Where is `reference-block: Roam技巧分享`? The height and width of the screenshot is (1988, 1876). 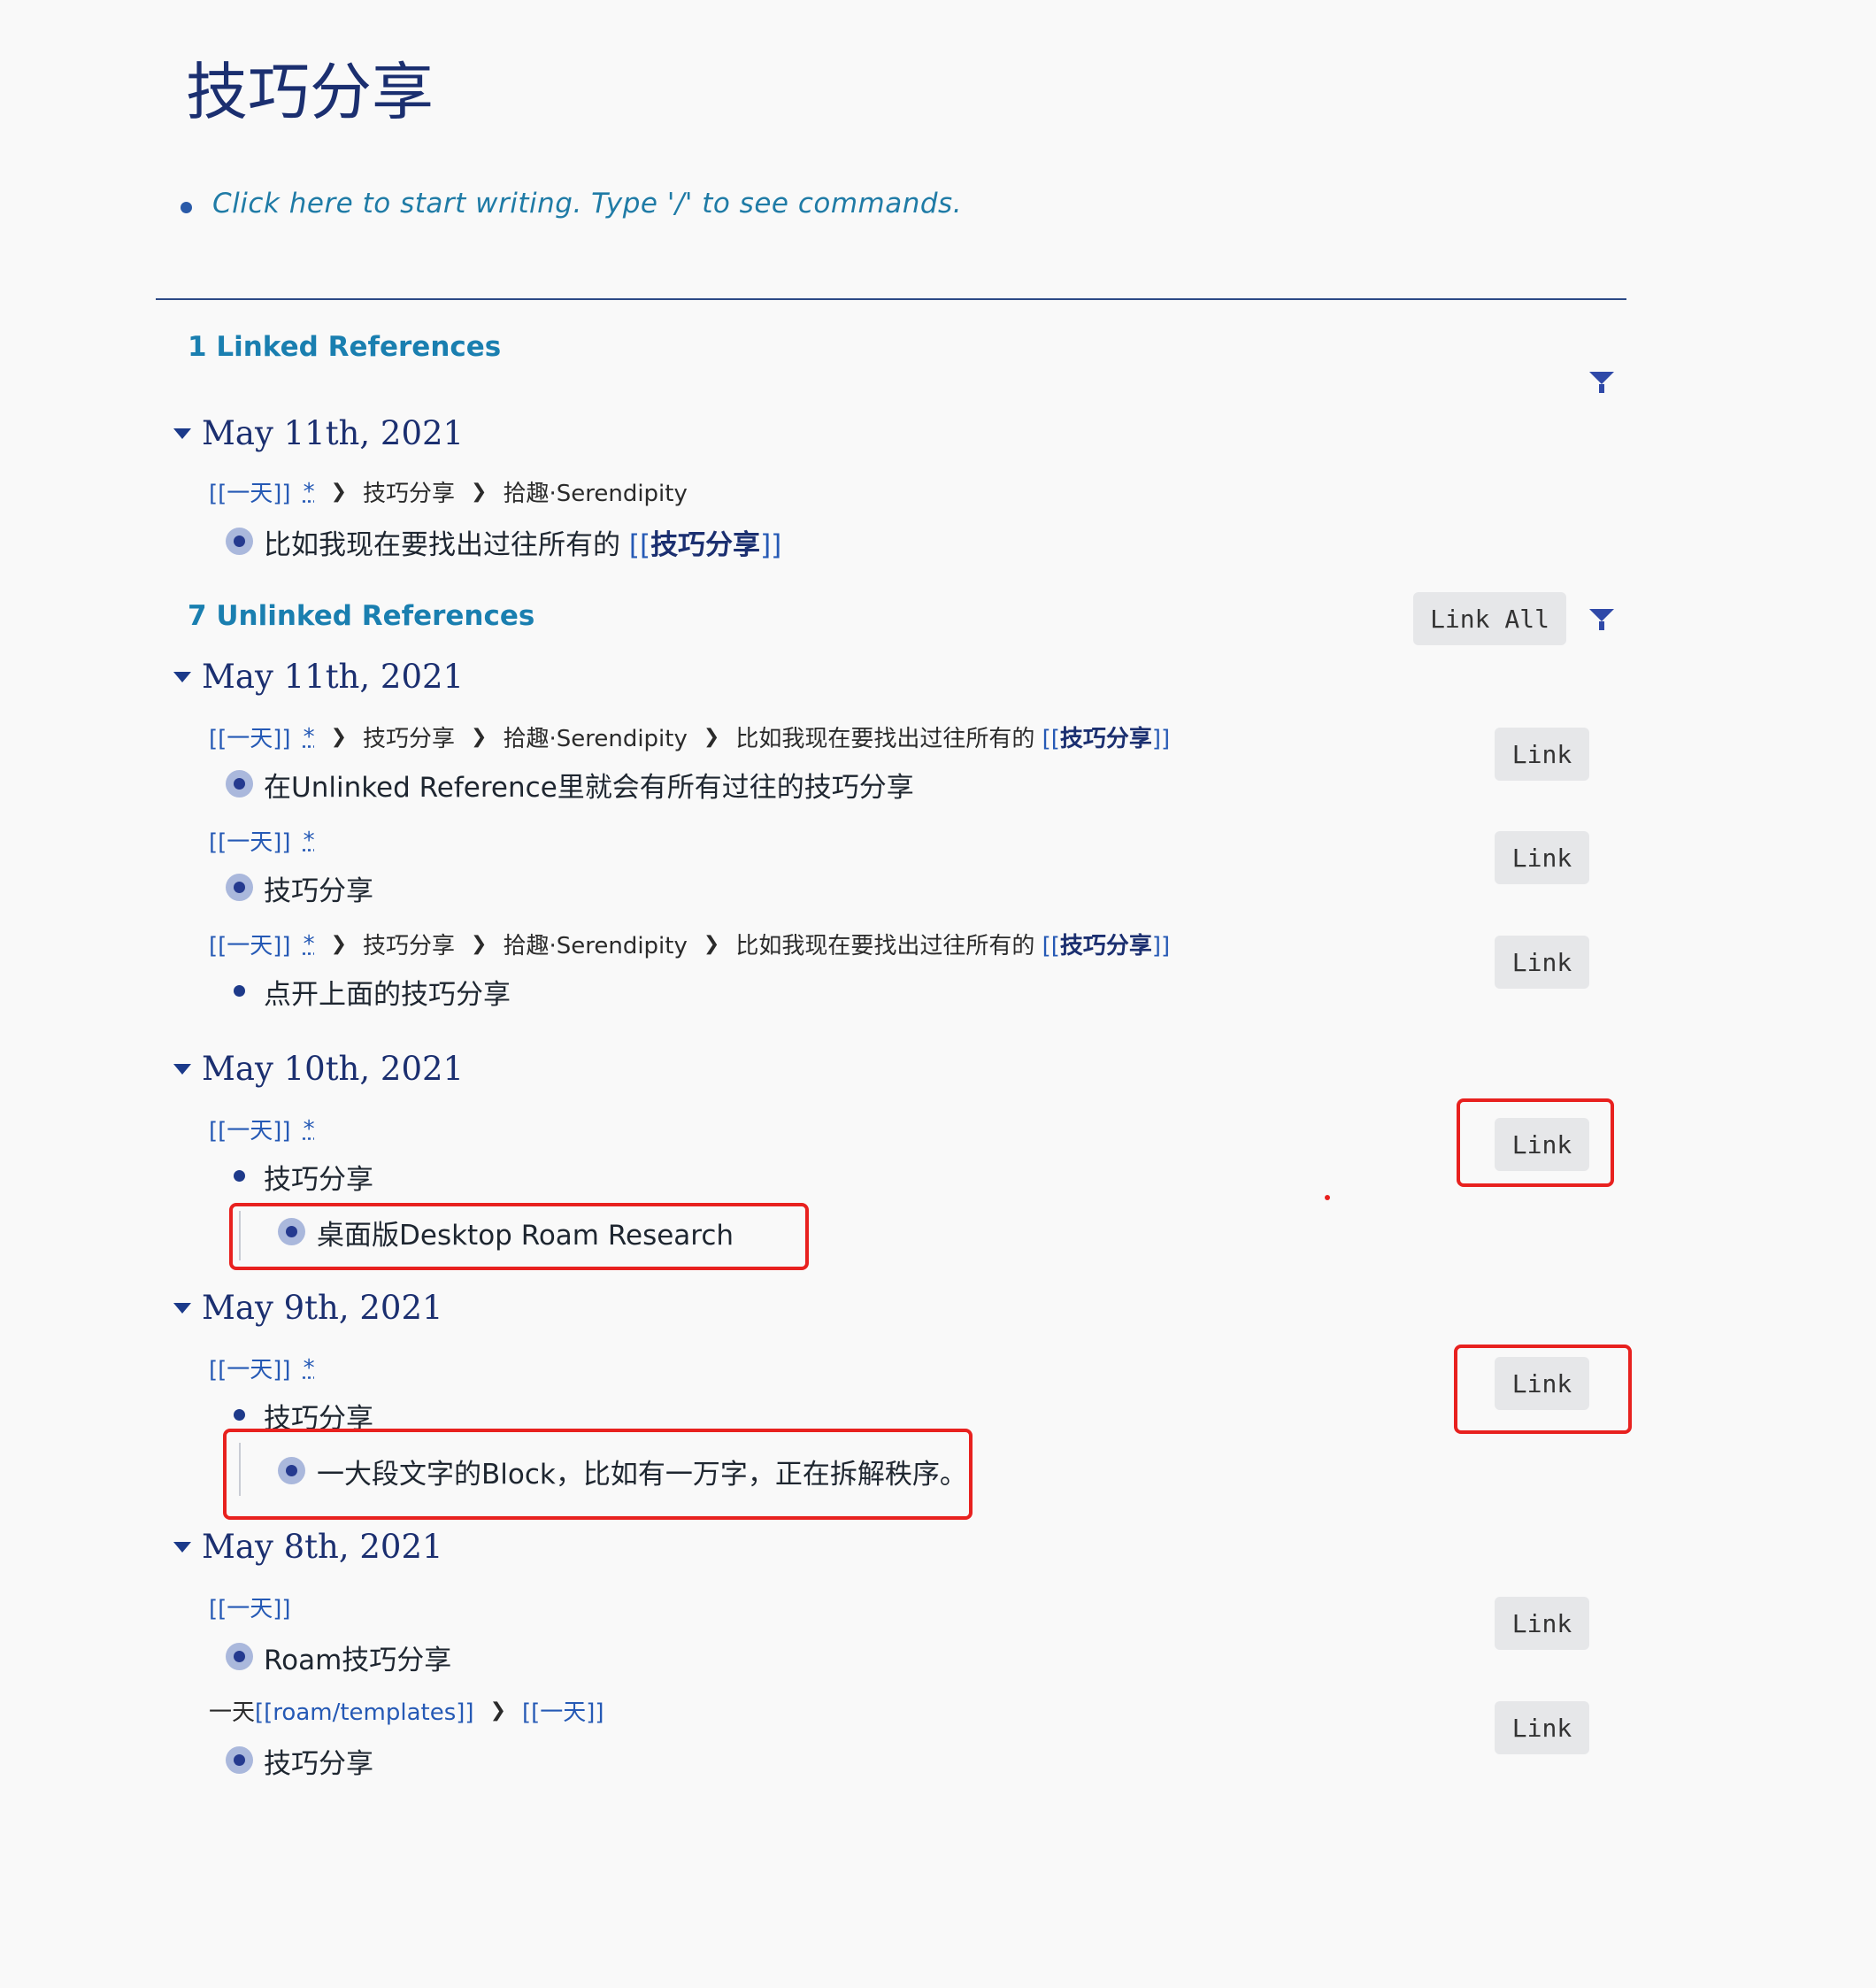
reference-block: Roam技巧分享 is located at coordinates (357, 1657).